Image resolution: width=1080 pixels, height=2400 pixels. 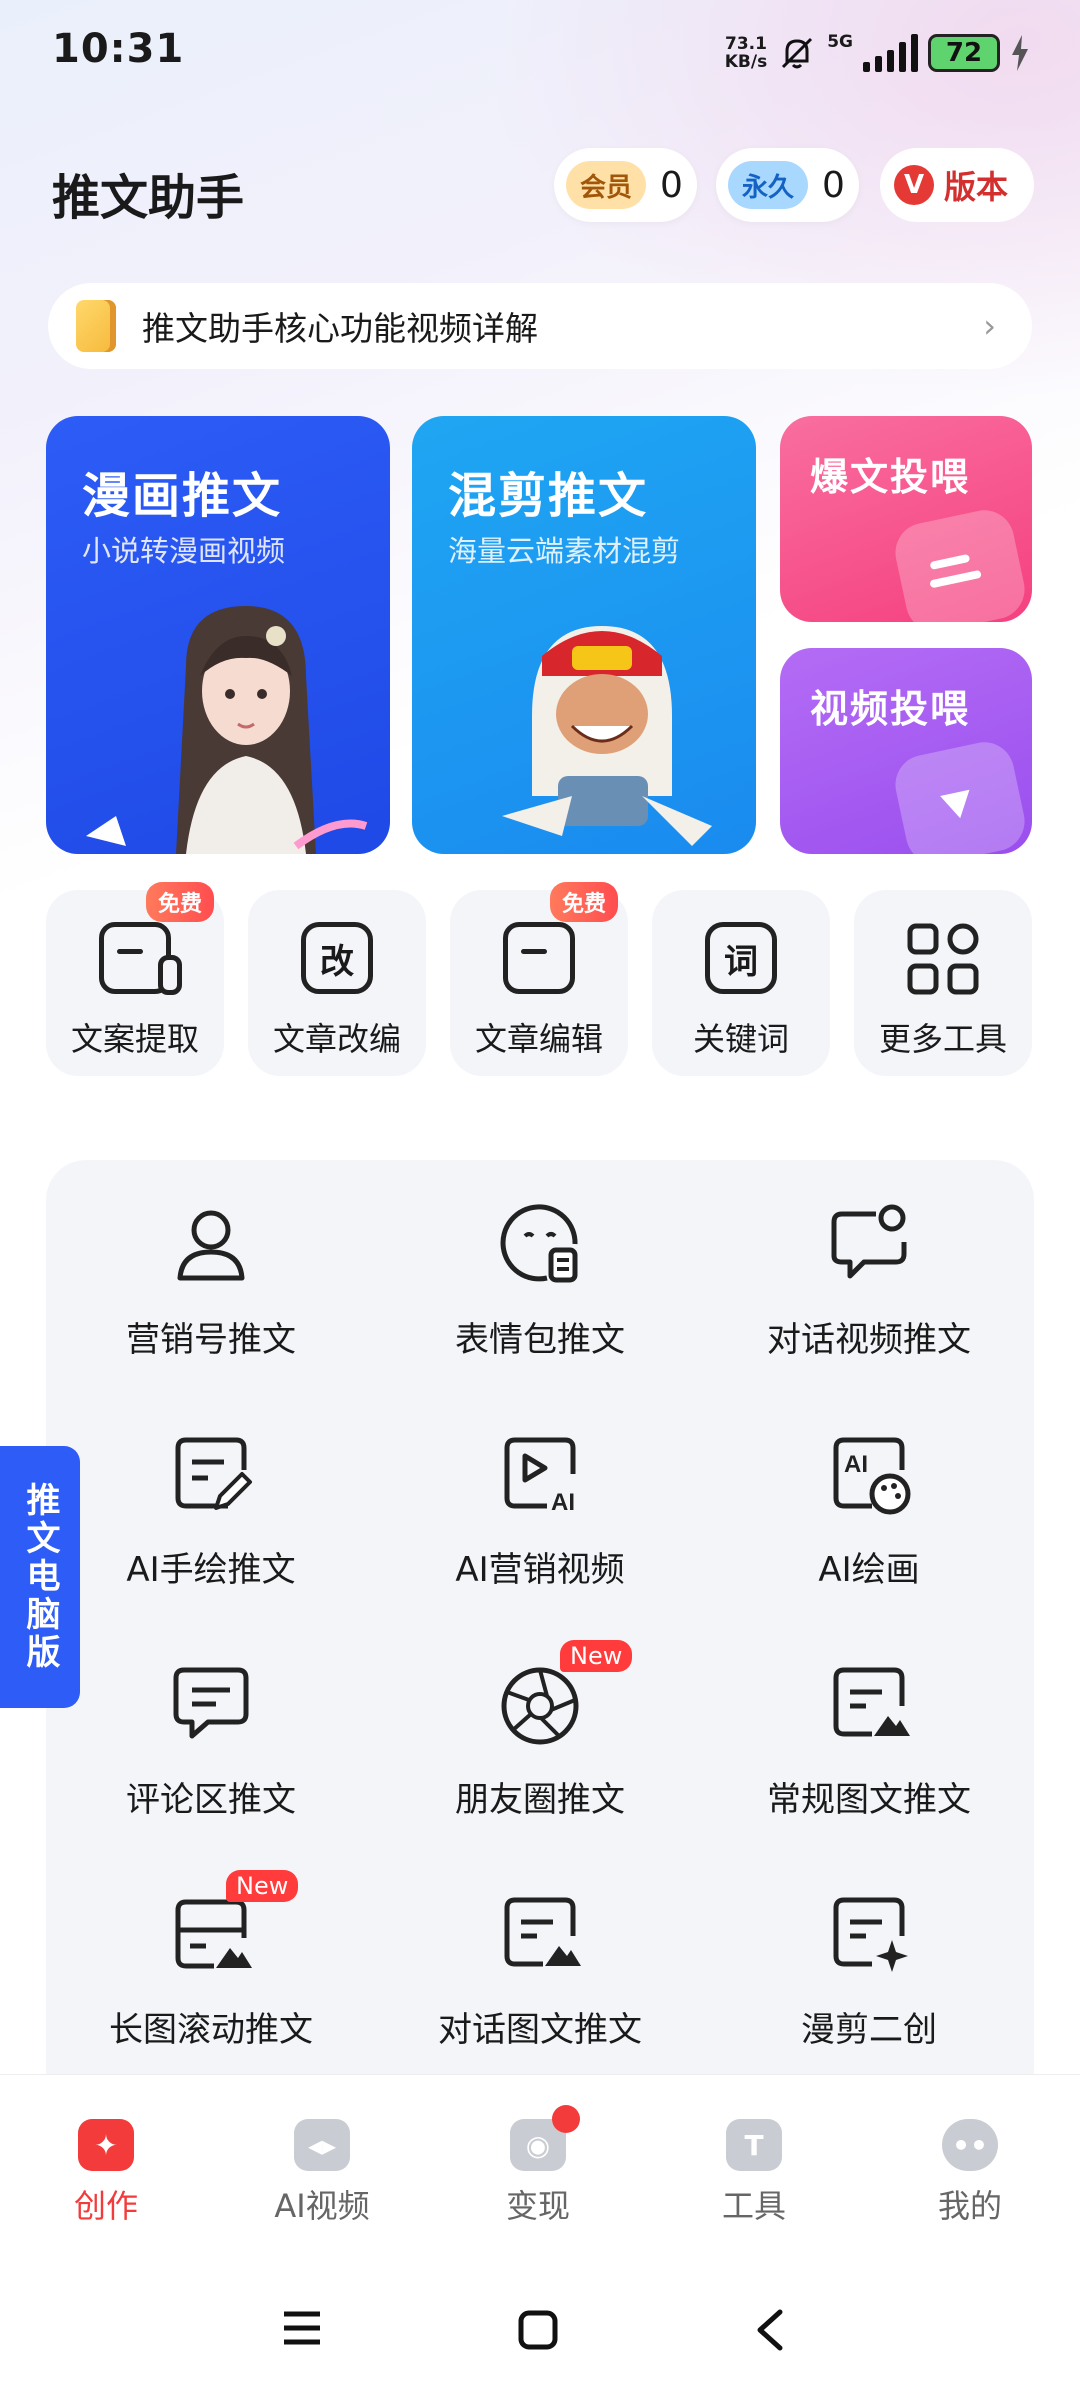 I want to click on nav-label: AI视频, so click(x=322, y=2206).